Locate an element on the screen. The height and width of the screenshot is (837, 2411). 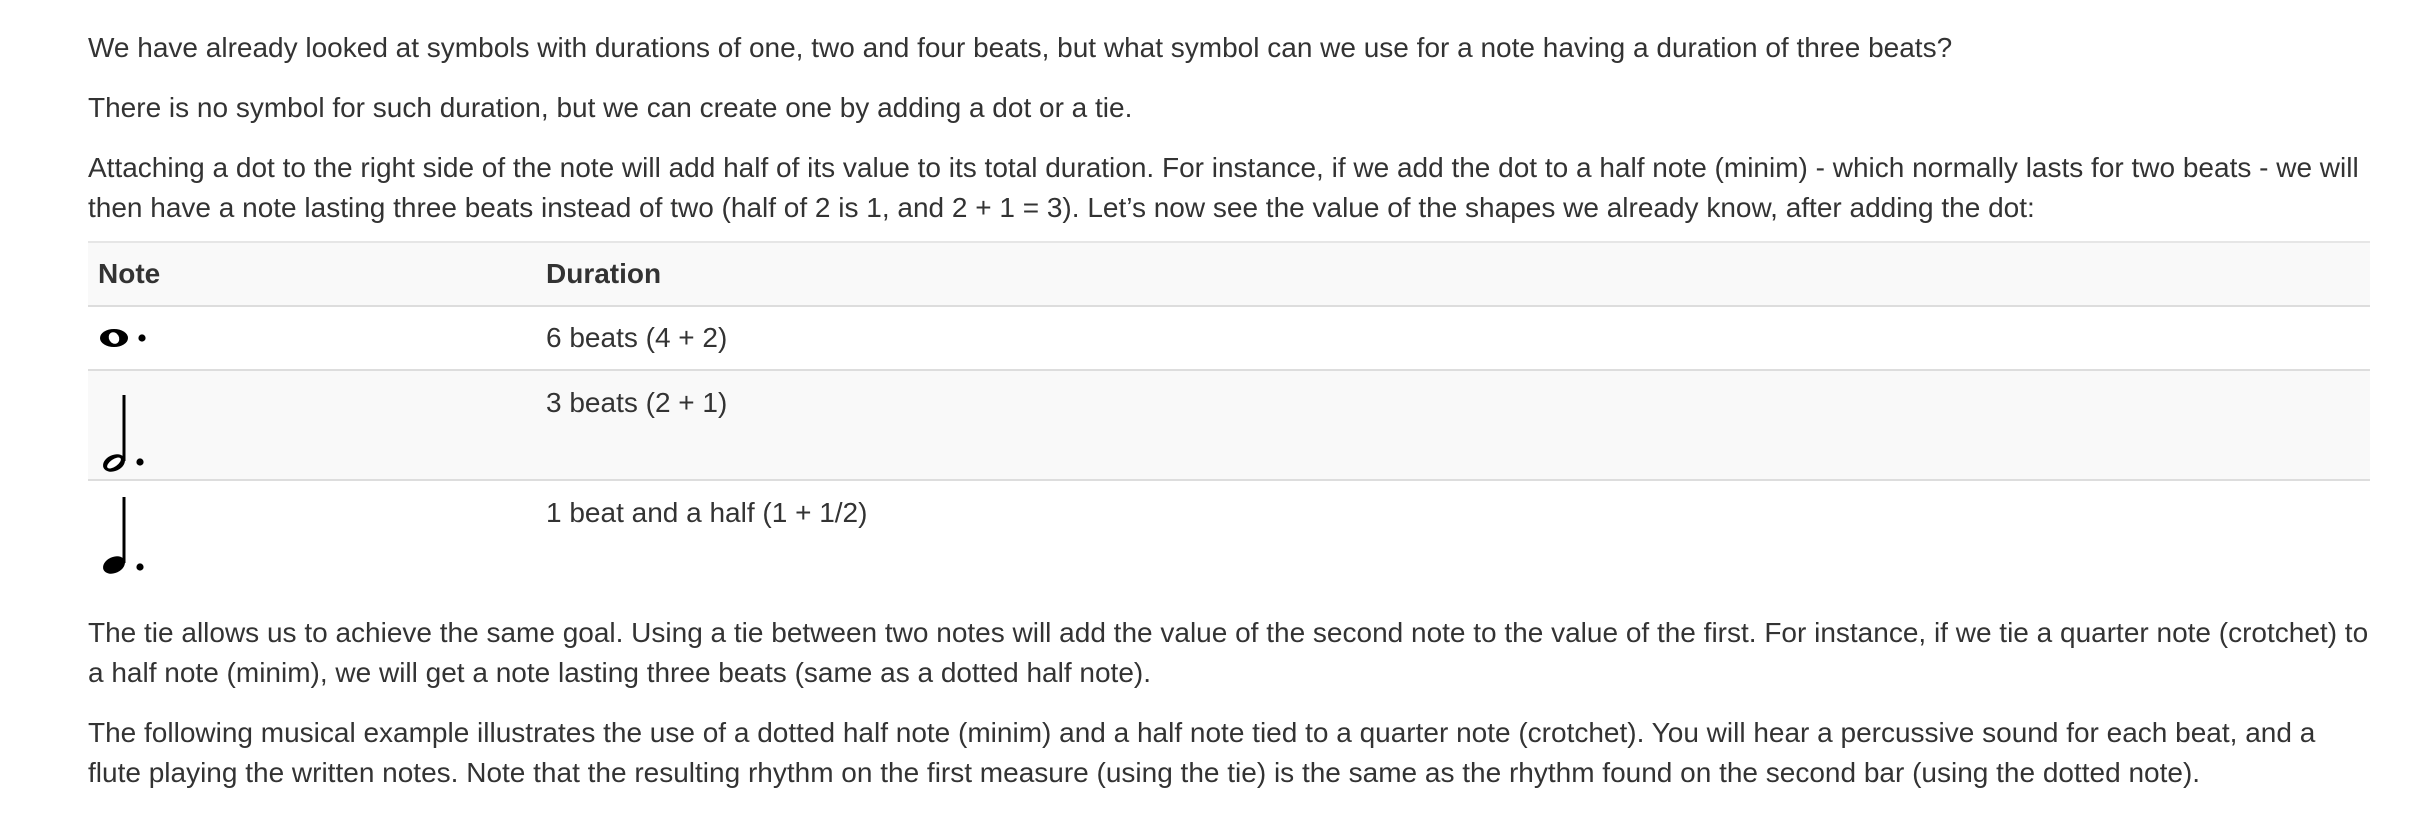
table-header-row: Note Duration is located at coordinates (1229, 274).